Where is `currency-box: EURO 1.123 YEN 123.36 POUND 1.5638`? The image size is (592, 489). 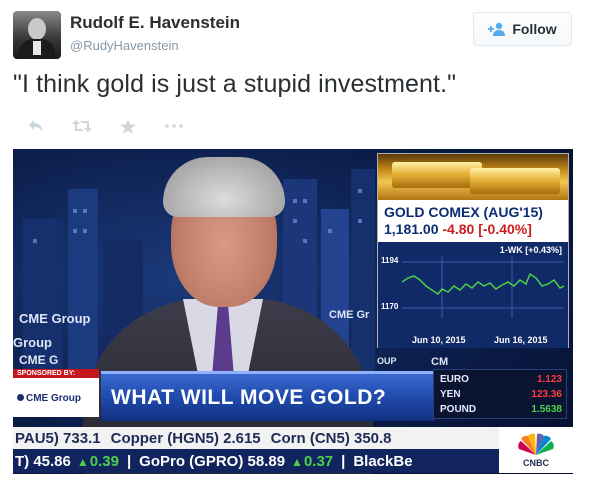 currency-box: EURO 1.123 YEN 123.36 POUND 1.5638 is located at coordinates (500, 394).